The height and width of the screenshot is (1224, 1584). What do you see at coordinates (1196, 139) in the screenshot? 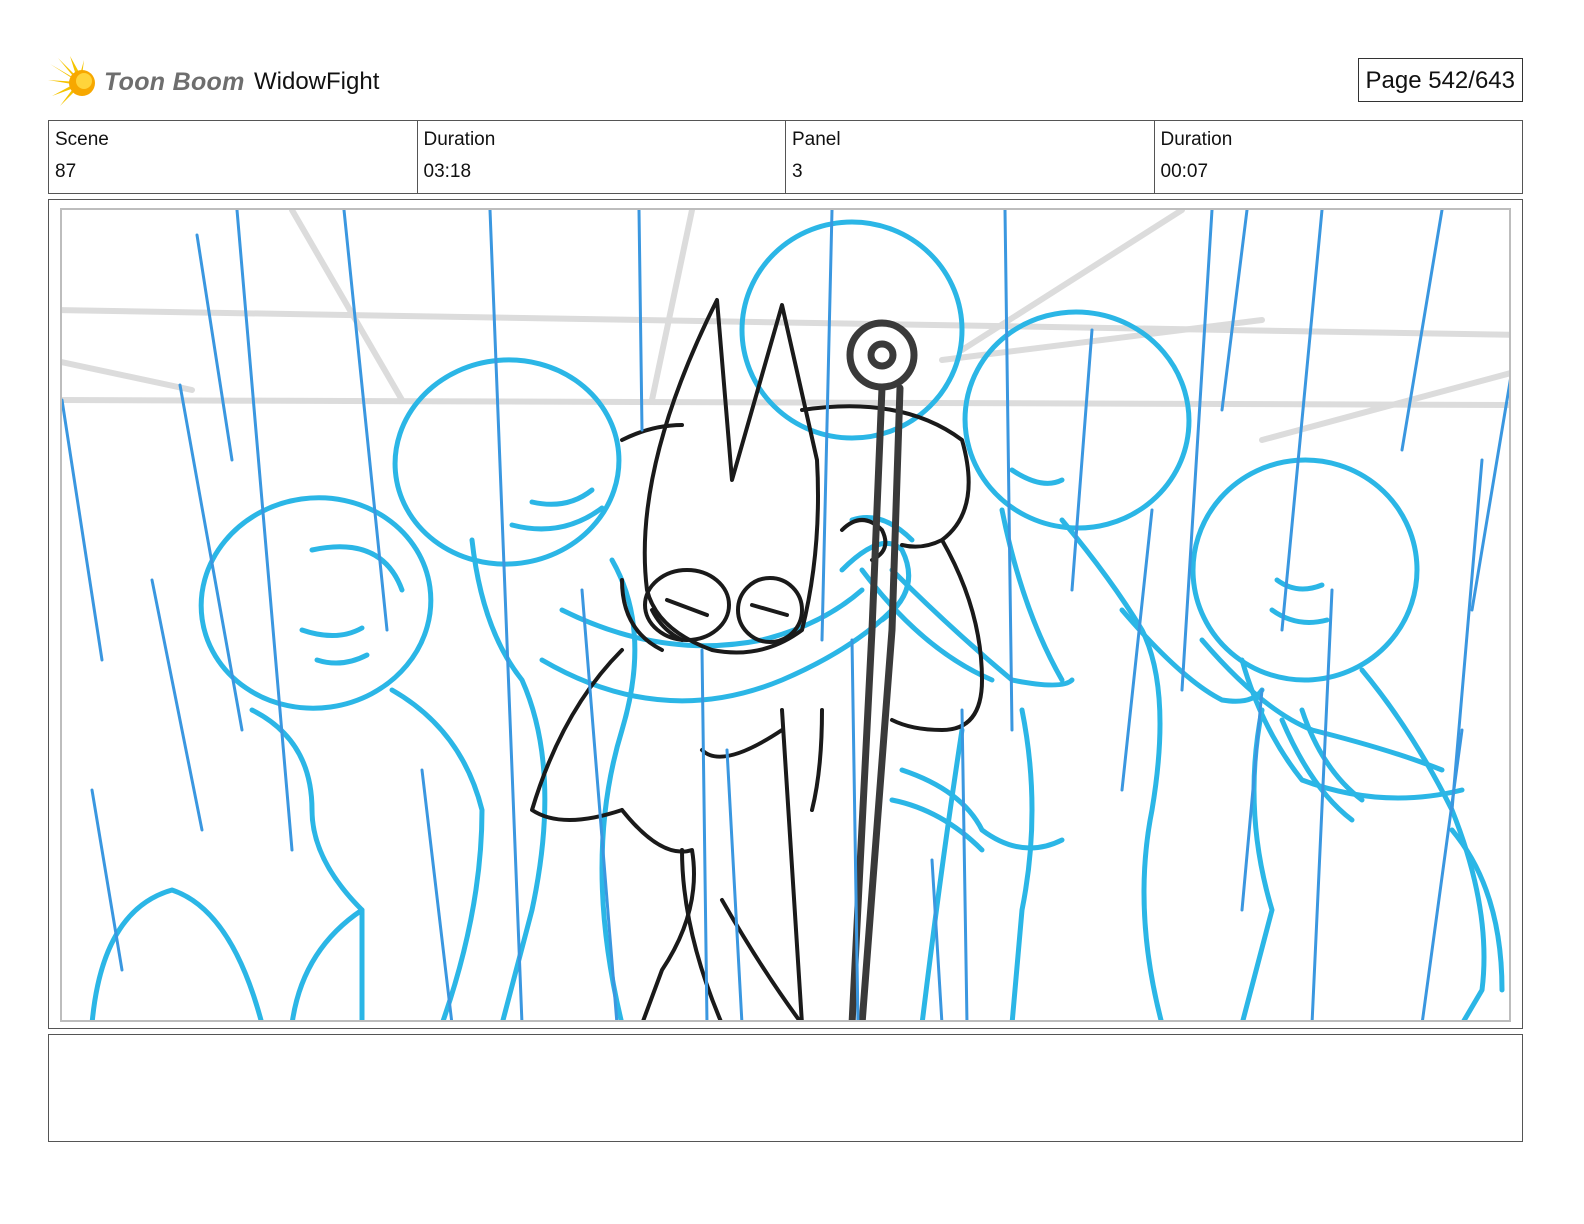
I see `panel-duration-label: Duration` at bounding box center [1196, 139].